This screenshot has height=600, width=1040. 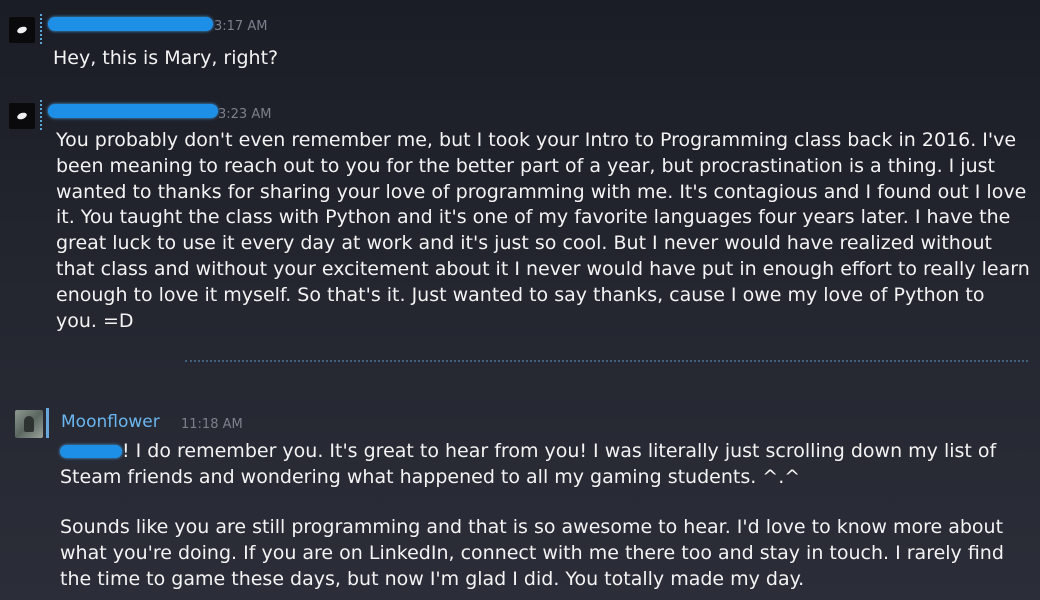 What do you see at coordinates (212, 424) in the screenshot?
I see `message-timestamp: 11:18 AM` at bounding box center [212, 424].